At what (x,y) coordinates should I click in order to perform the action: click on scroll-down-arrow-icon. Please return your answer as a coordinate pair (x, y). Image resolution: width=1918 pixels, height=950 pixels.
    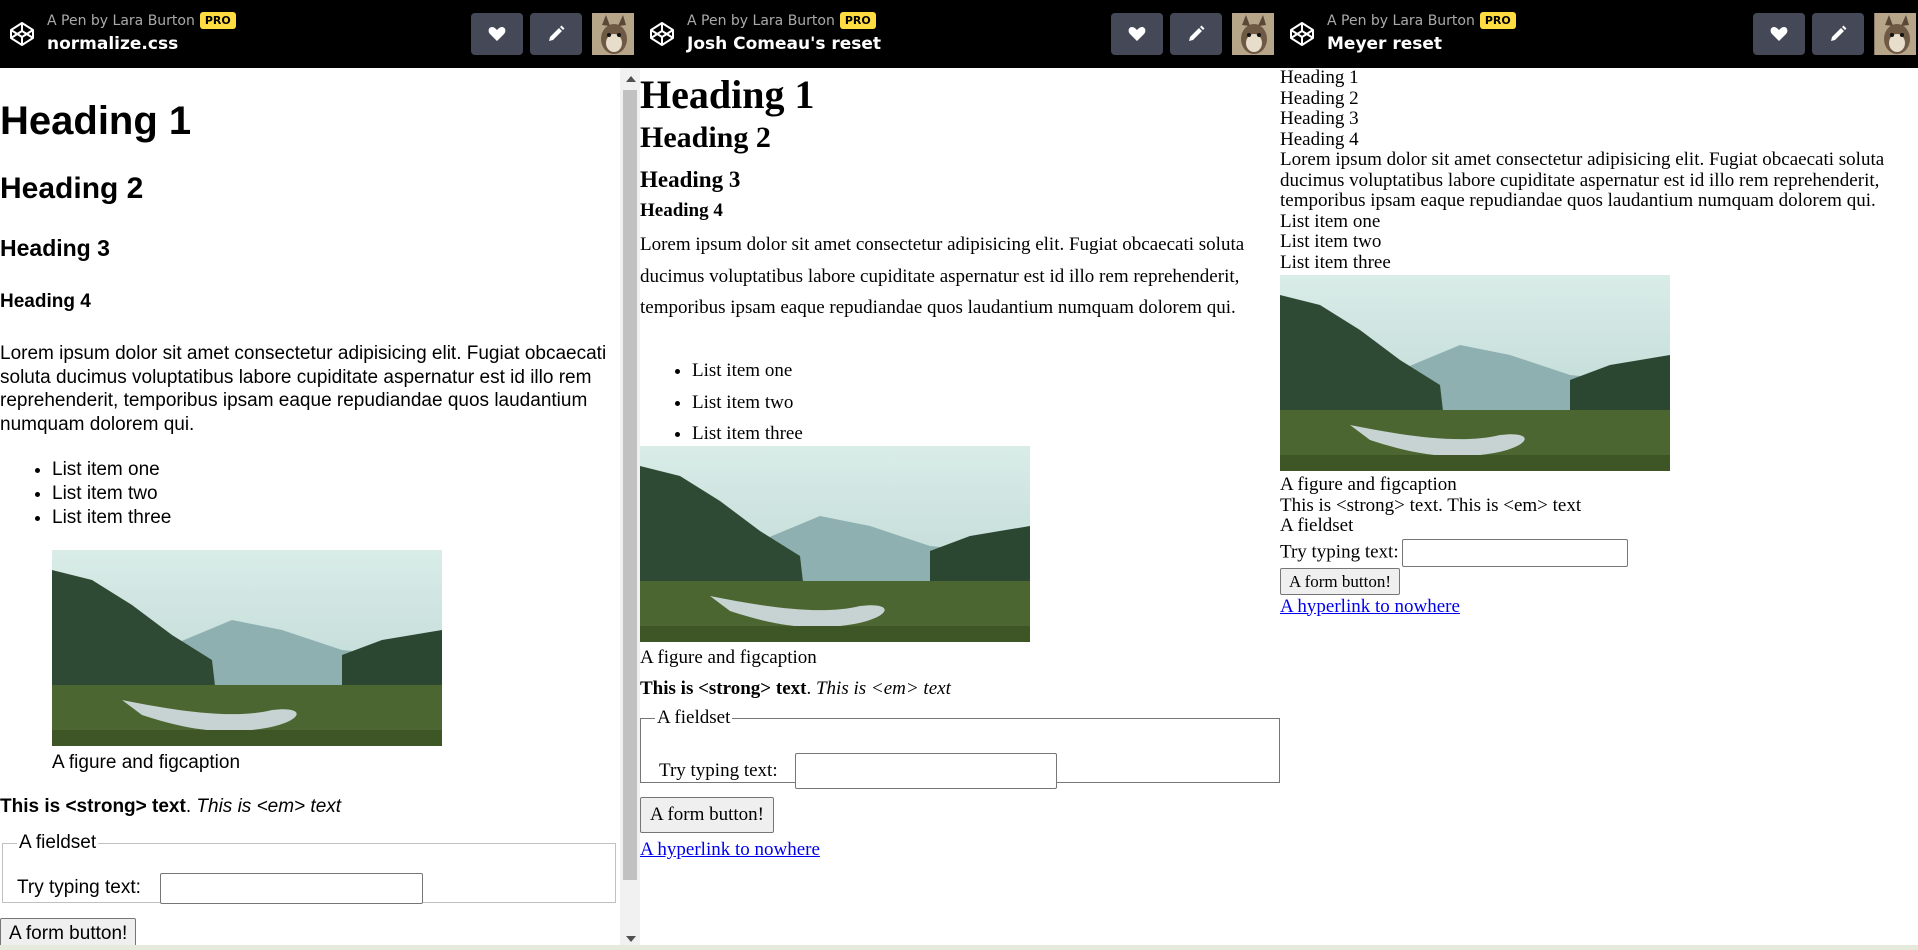
    Looking at the image, I should click on (631, 939).